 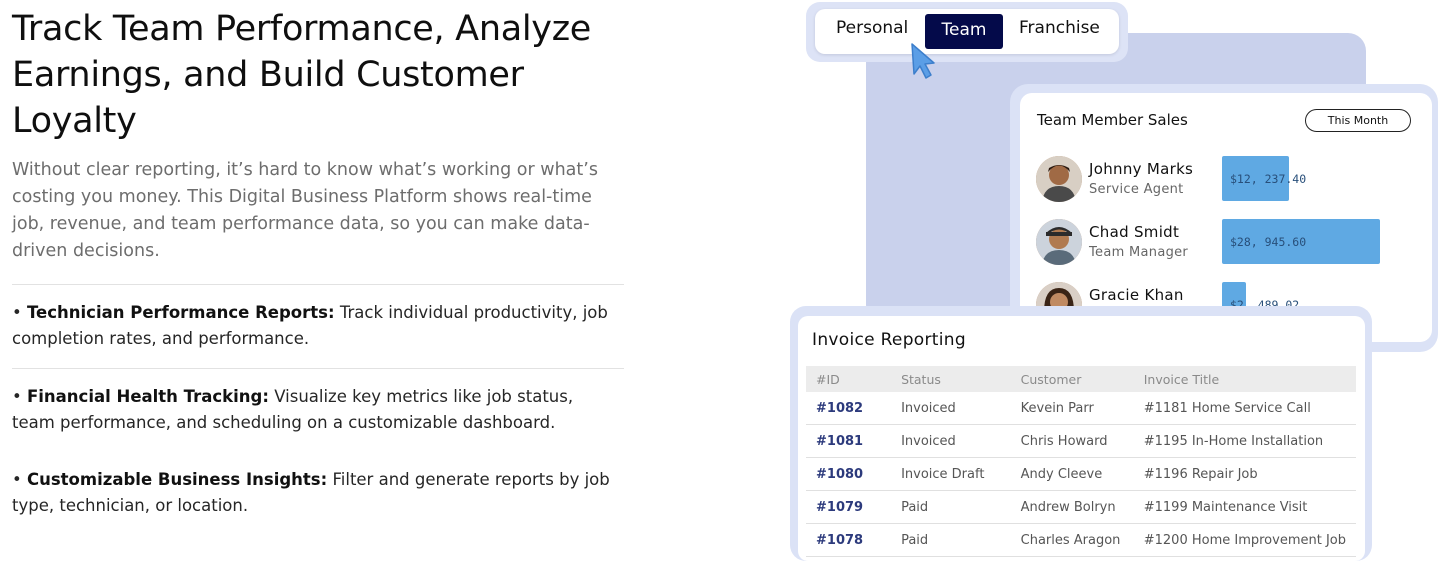 I want to click on invoice-id: #1081, so click(x=849, y=441).